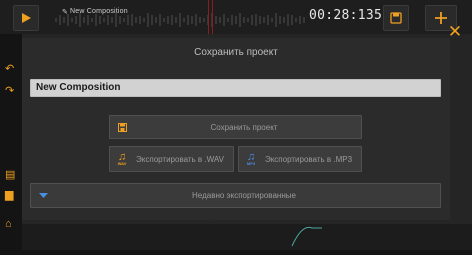  What do you see at coordinates (9, 90) in the screenshot?
I see `redo-icon: ↷` at bounding box center [9, 90].